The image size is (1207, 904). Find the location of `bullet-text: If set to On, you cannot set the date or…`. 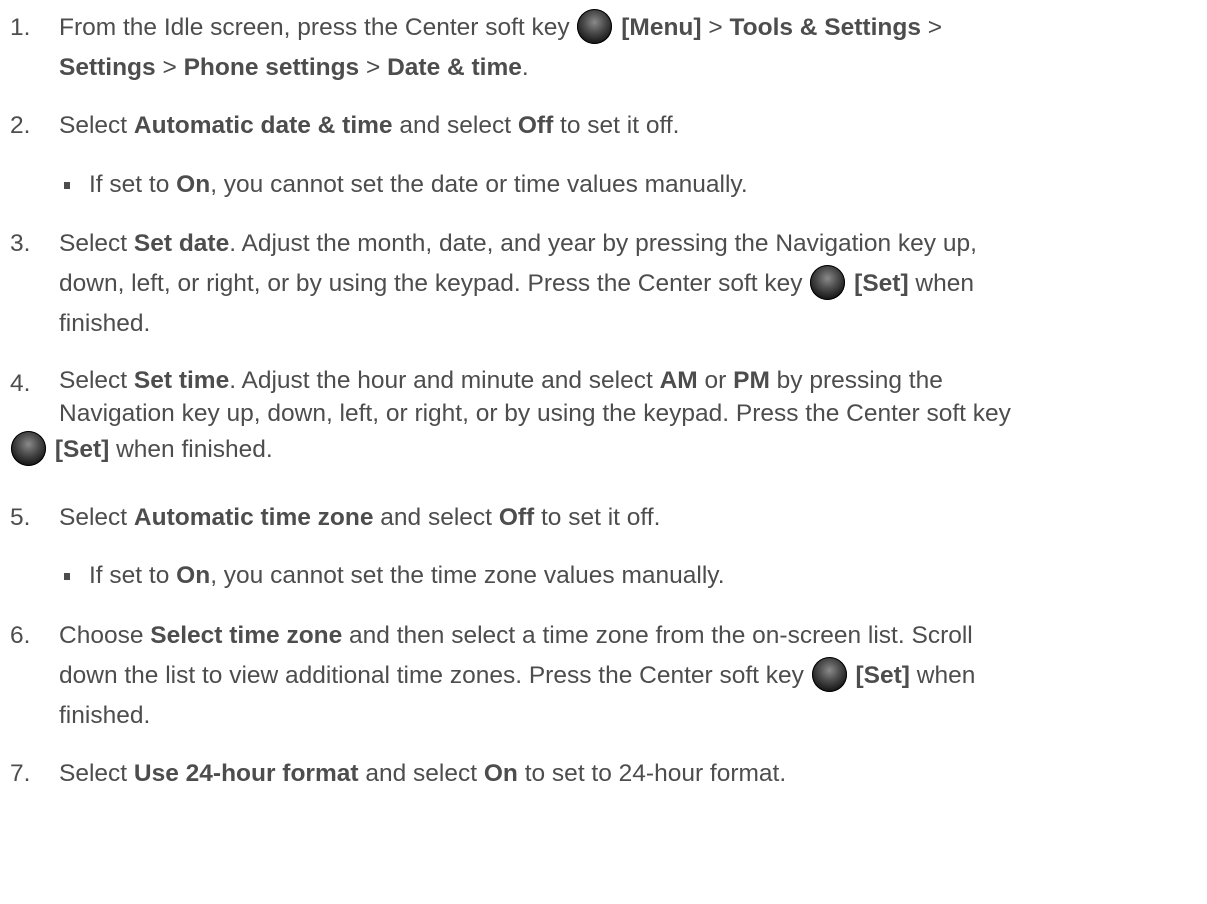

bullet-text: If set to On, you cannot set the date or… is located at coordinates (418, 185).